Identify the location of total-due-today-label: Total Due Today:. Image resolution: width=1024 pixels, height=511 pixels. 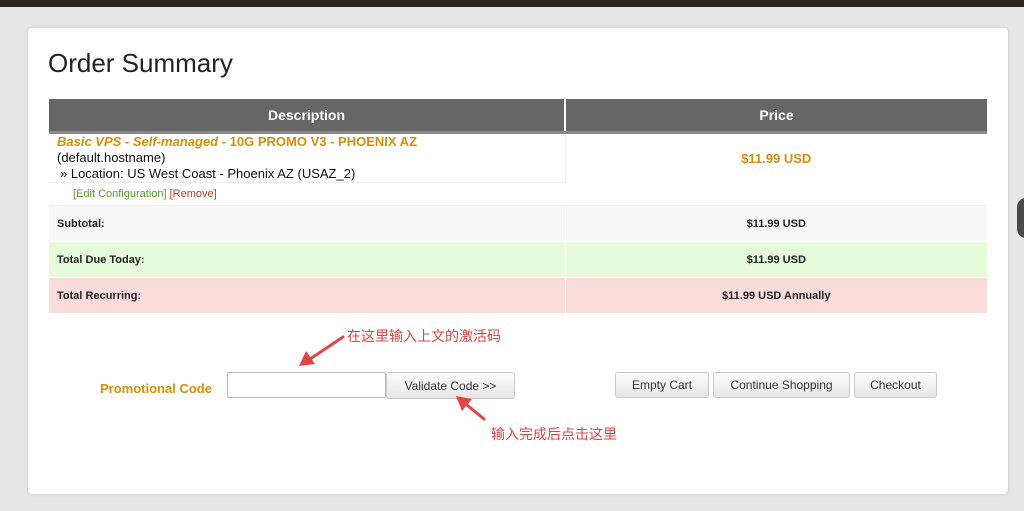
(307, 259).